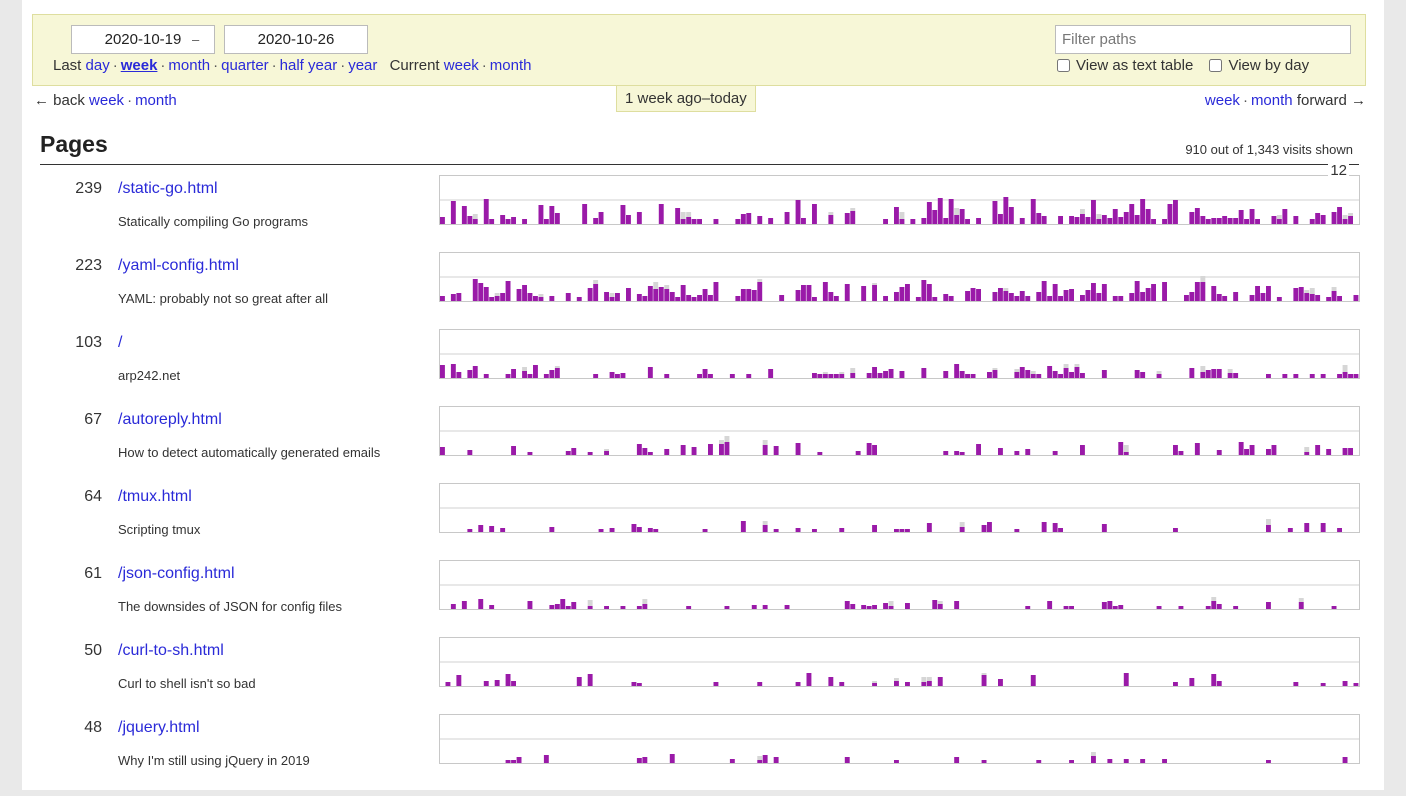 The image size is (1406, 796). What do you see at coordinates (1222, 100) in the screenshot?
I see `forward-week-link: week` at bounding box center [1222, 100].